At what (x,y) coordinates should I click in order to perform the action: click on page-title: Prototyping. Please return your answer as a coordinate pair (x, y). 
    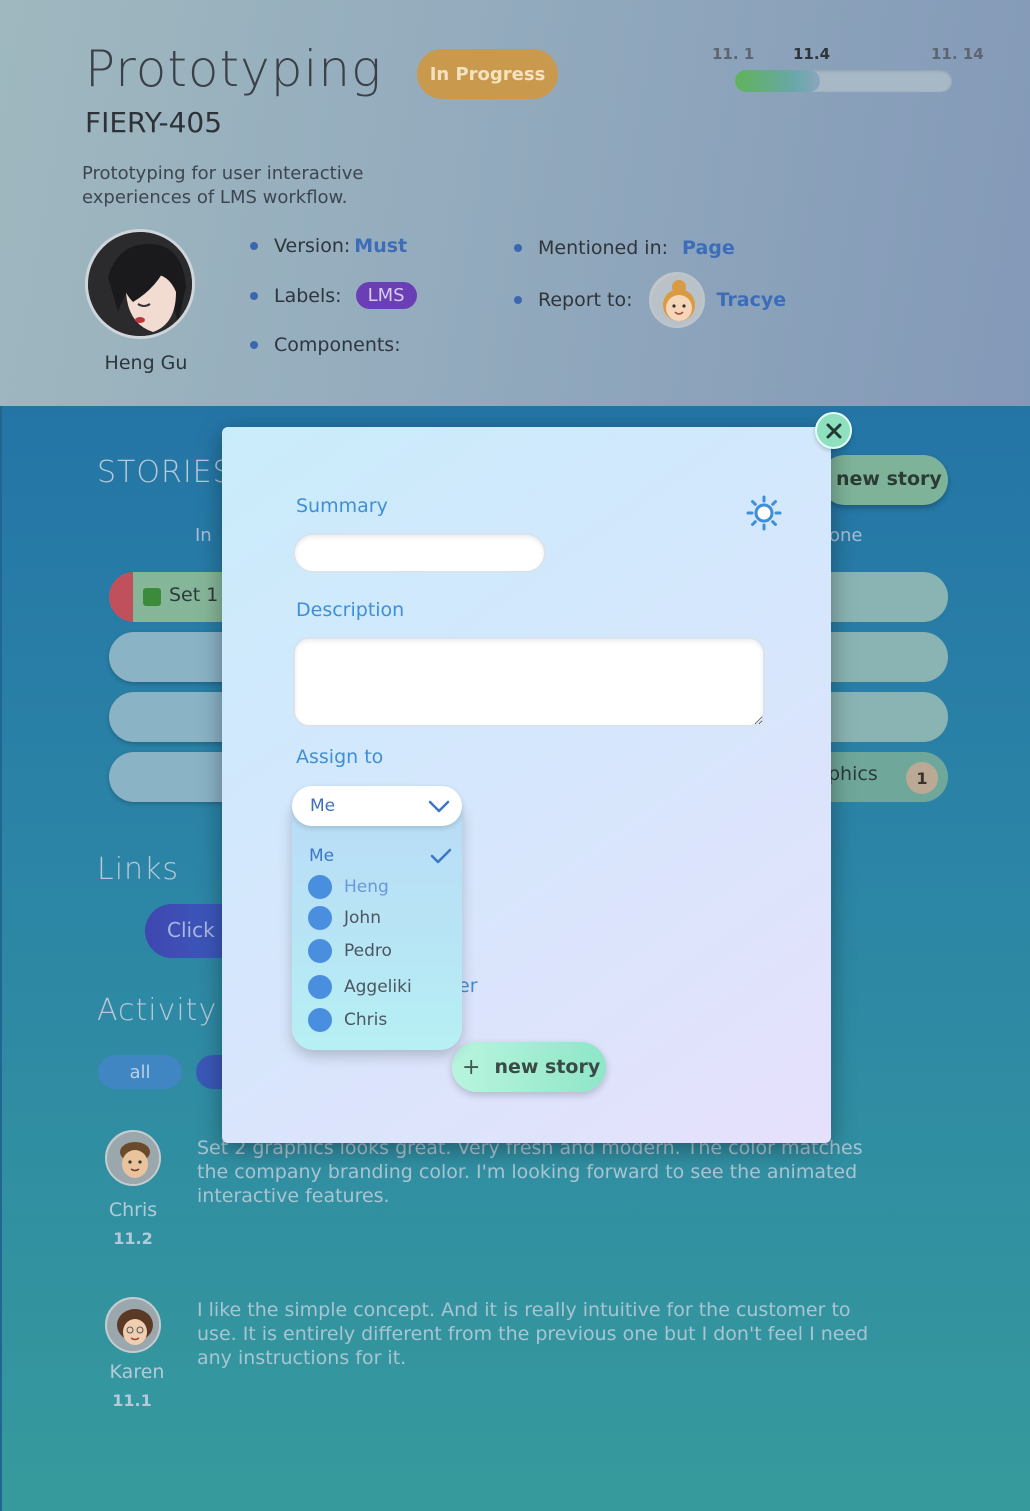
    Looking at the image, I should click on (234, 69).